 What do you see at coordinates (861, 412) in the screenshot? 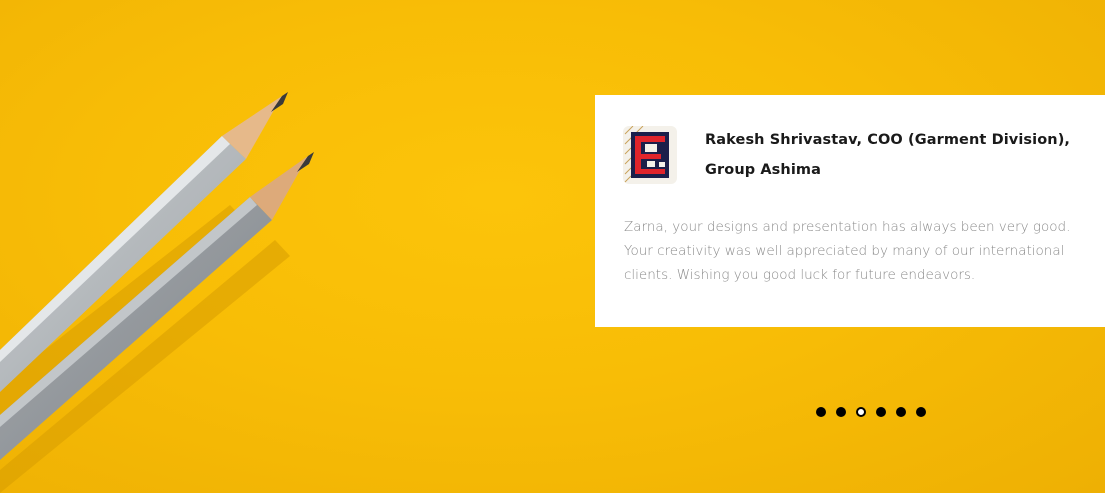
I see `carousel-dot-3-active` at bounding box center [861, 412].